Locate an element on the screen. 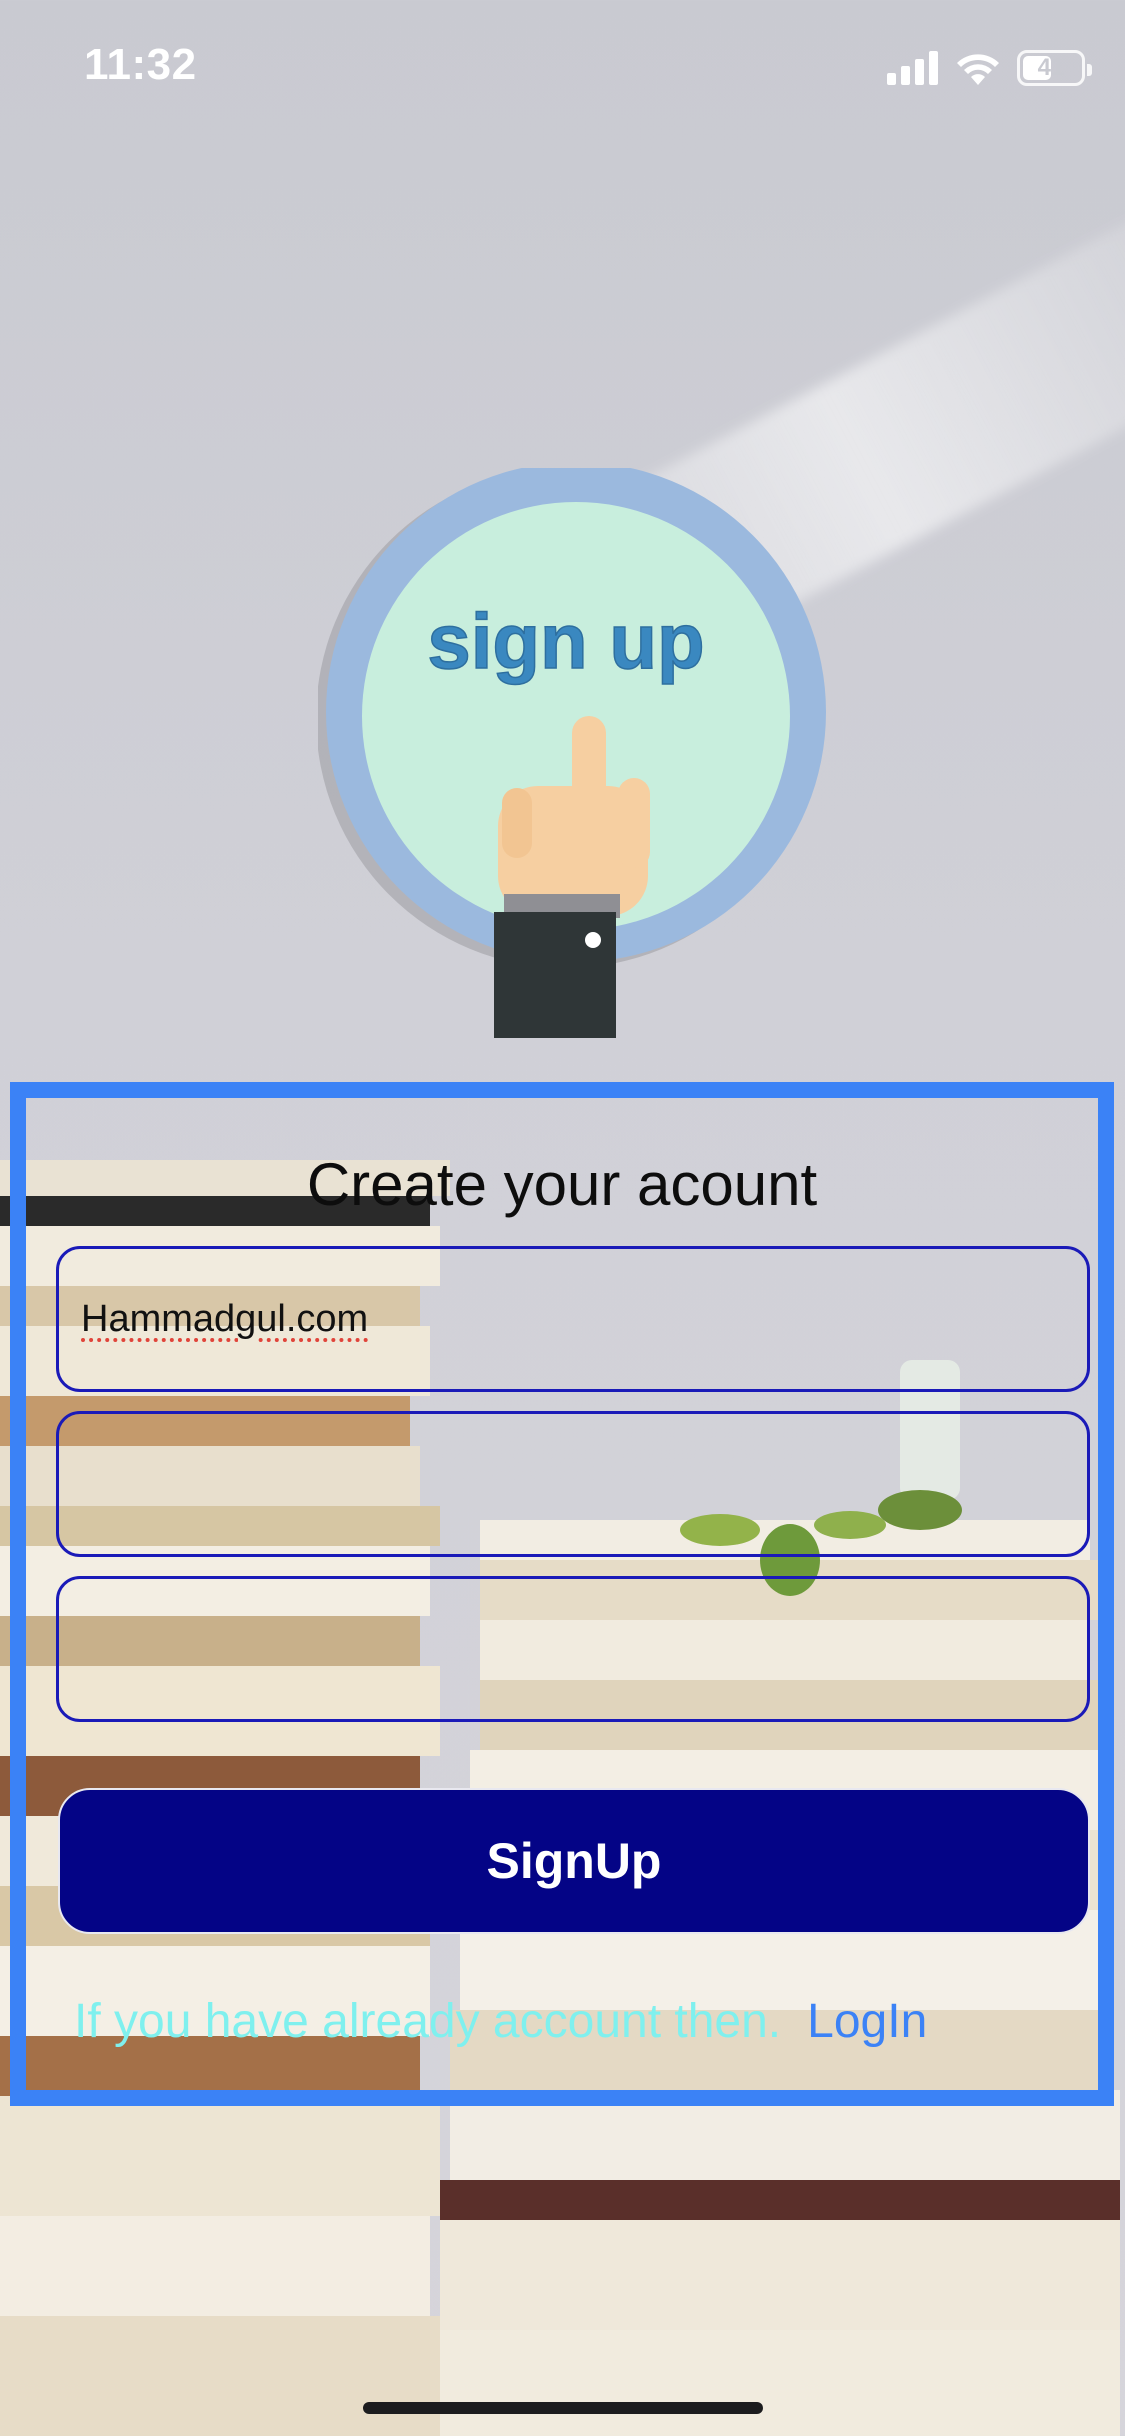 The height and width of the screenshot is (2436, 1125). signup-illustration: sign up is located at coordinates (572, 750).